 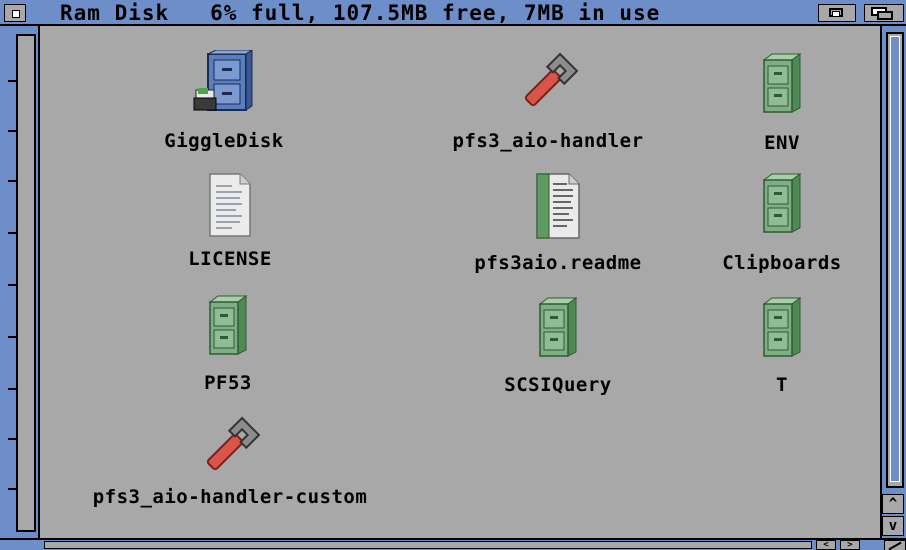 I want to click on desktop-icon-pfs3aio-readme: pfs3aio.readme, so click(x=558, y=227).